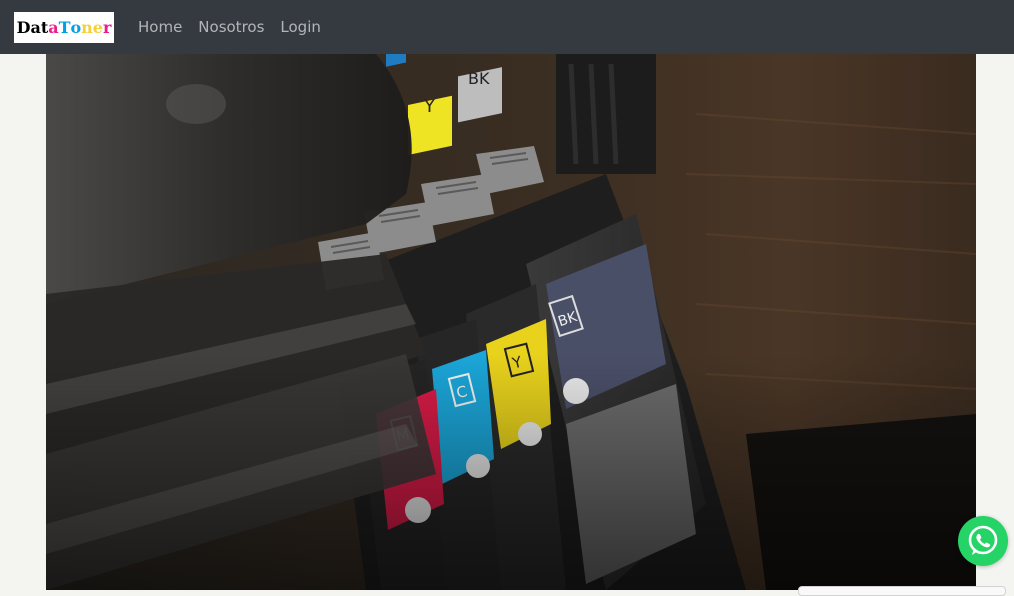 The height and width of the screenshot is (596, 1014). I want to click on tray-label-bk: BK, so click(479, 78).